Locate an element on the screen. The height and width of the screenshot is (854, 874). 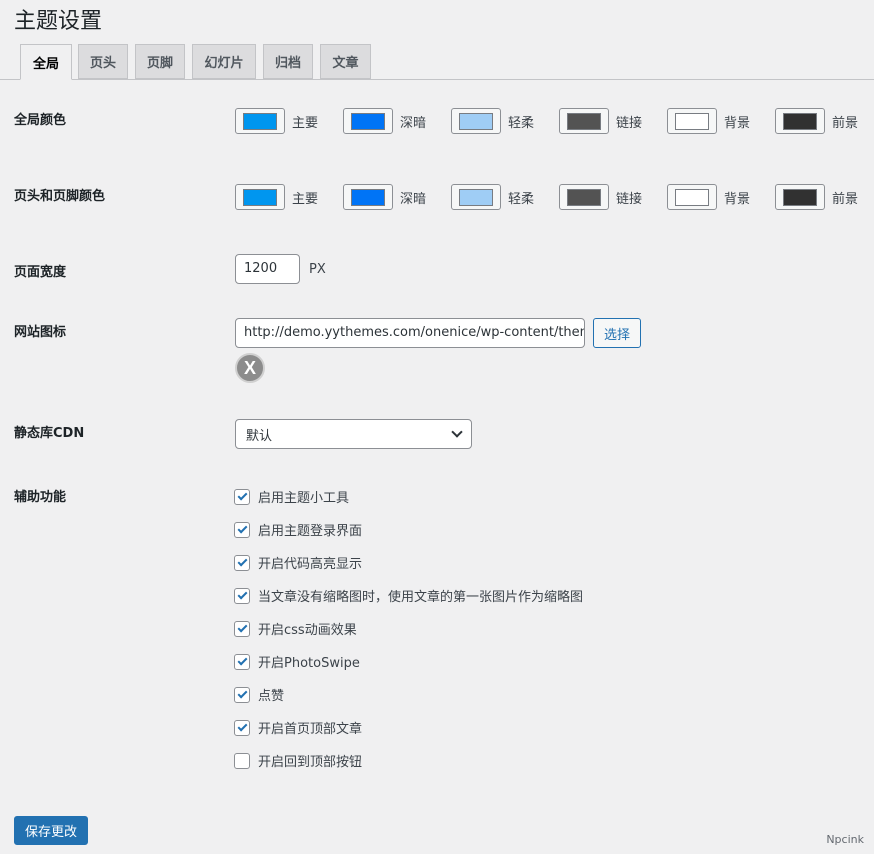
cdn-select-value: 默认 is located at coordinates (259, 434).